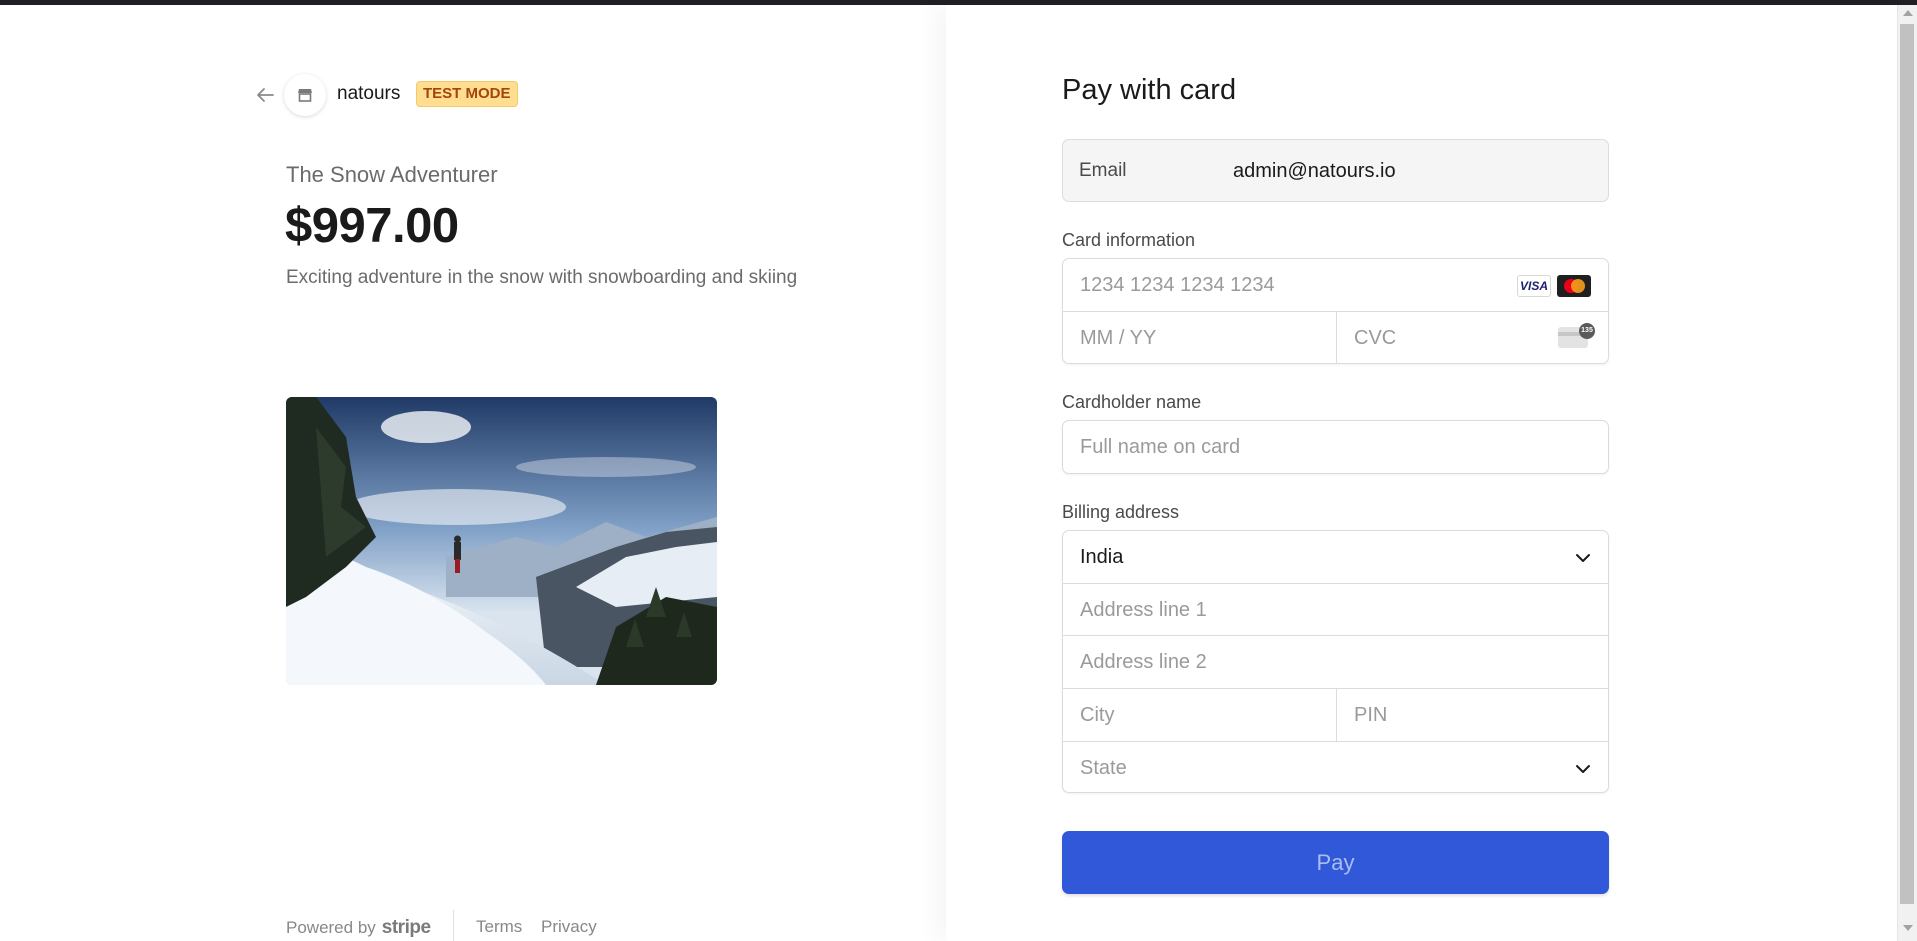 This screenshot has width=1917, height=941. Describe the element at coordinates (1143, 610) in the screenshot. I see `address-line-1-placeholder: Address line 1` at that location.